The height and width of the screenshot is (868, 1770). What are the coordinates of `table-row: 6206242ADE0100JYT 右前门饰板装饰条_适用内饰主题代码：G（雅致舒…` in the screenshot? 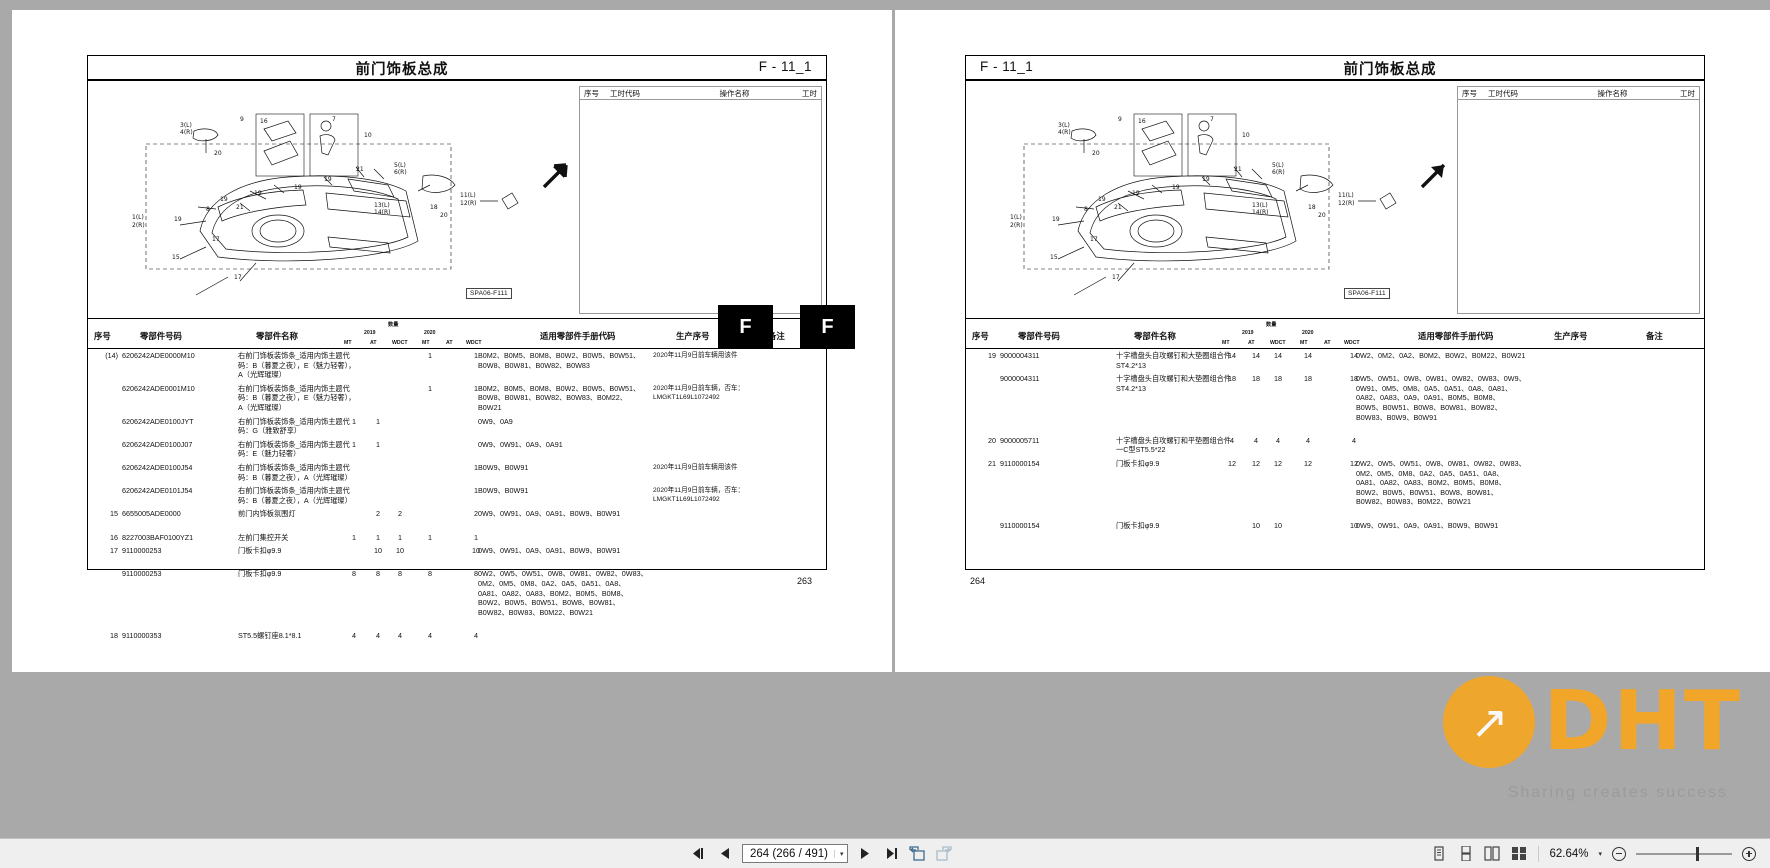 It's located at (457, 426).